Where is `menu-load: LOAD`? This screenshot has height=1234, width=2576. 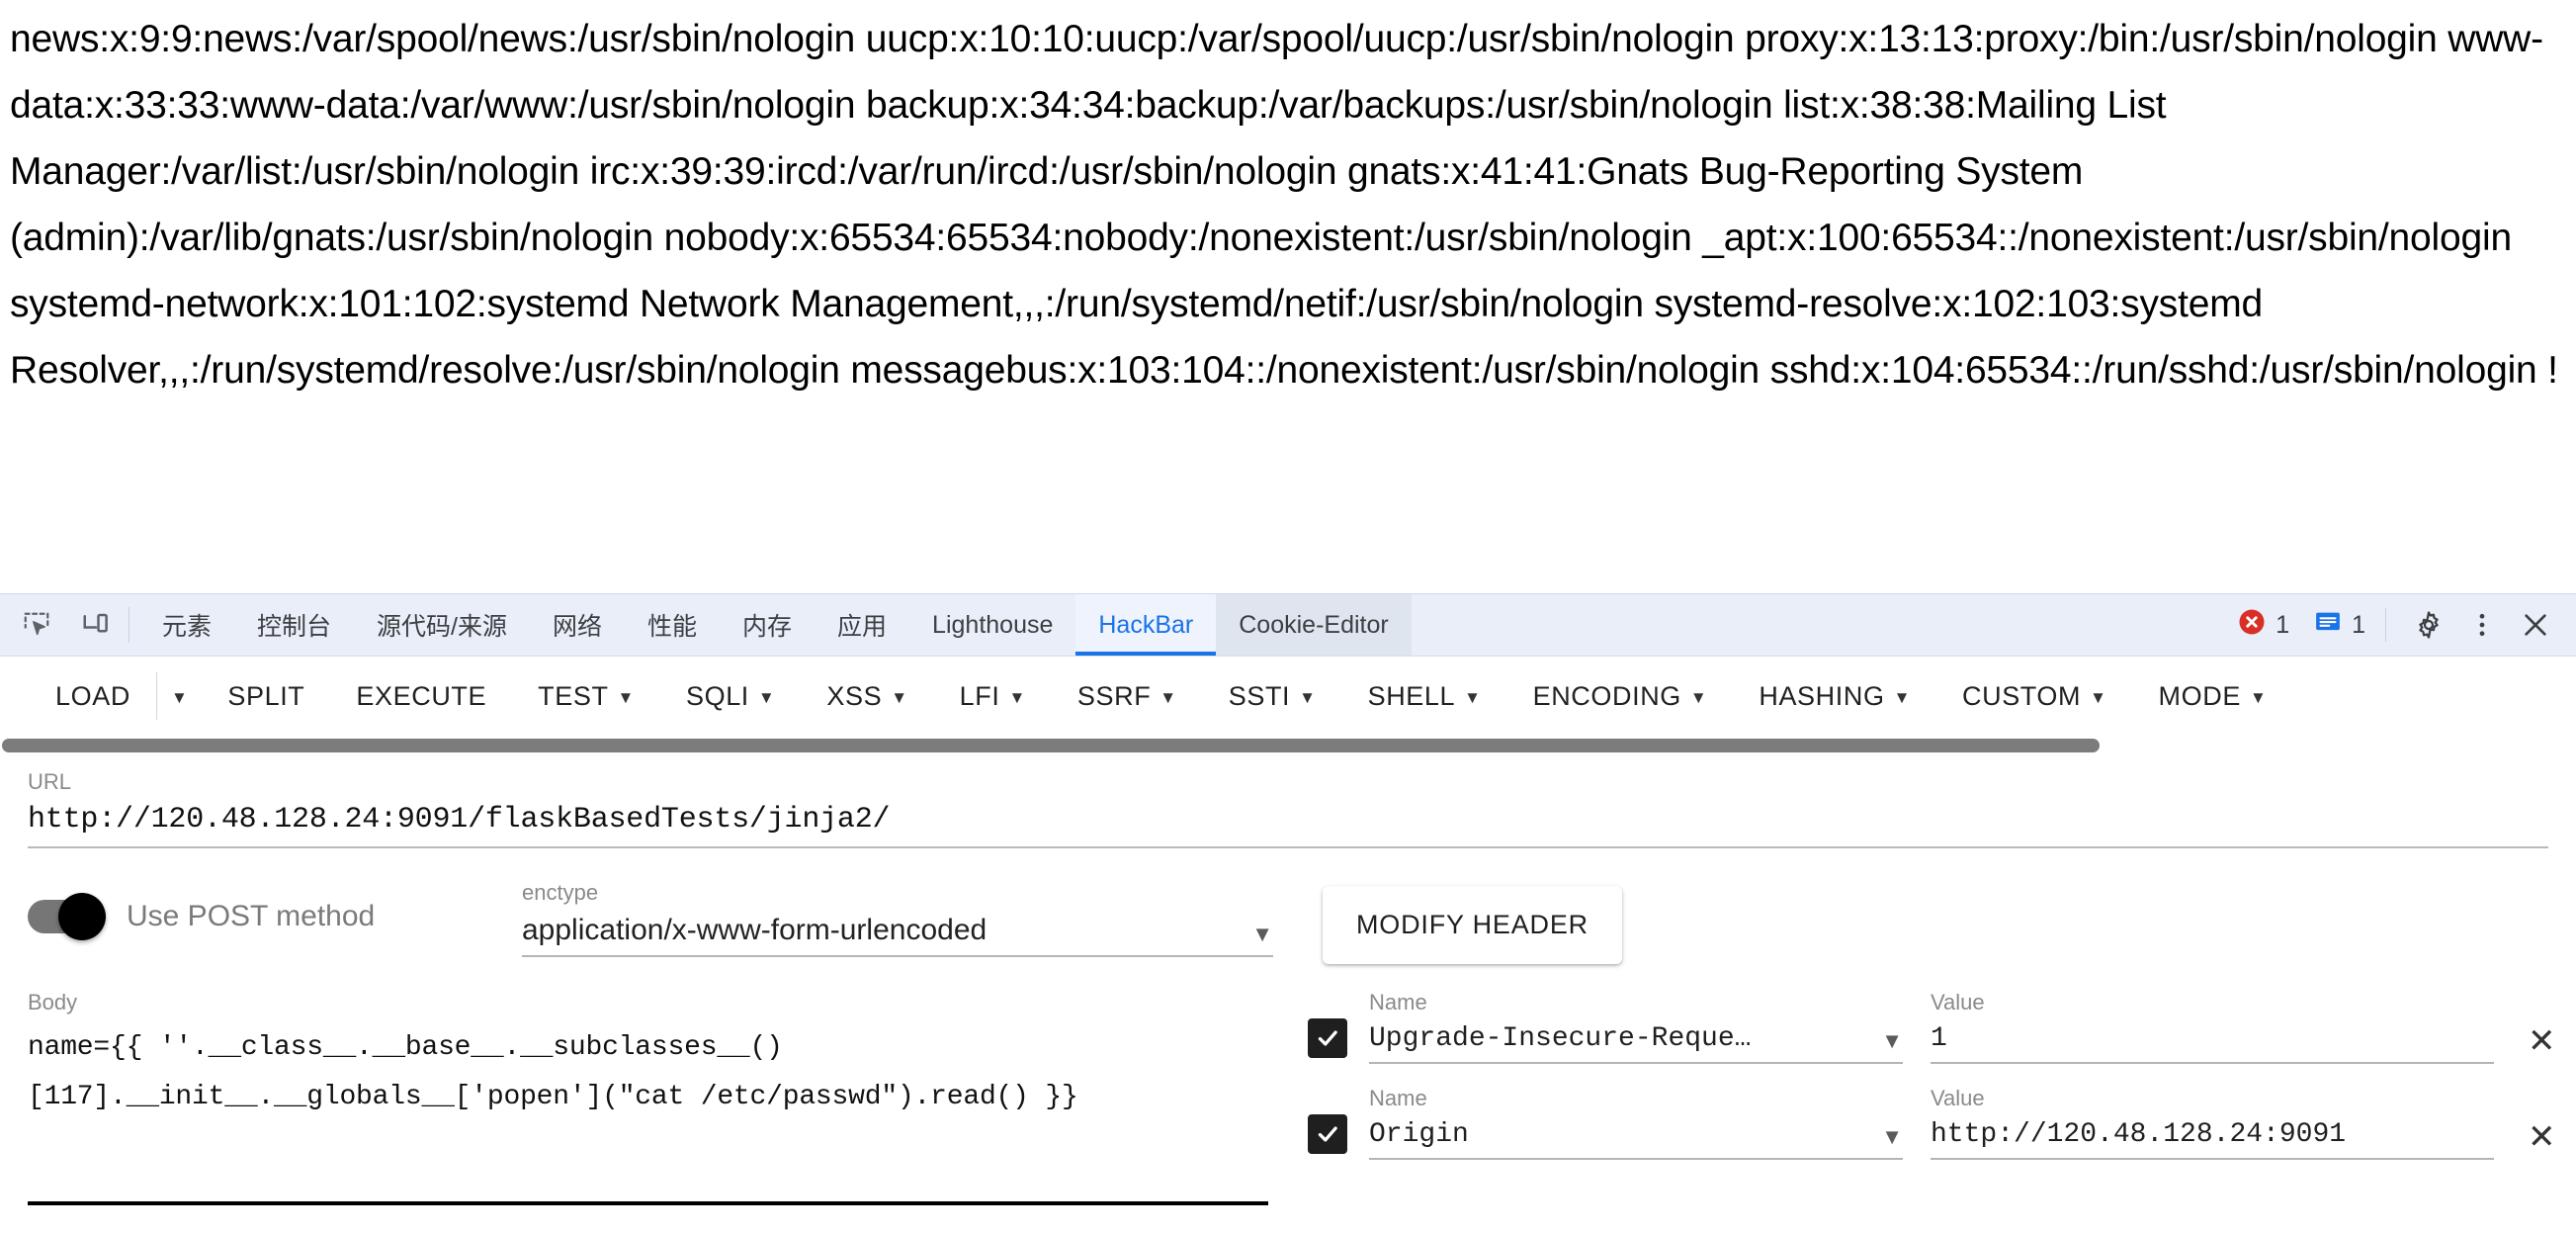
menu-load: LOAD is located at coordinates (93, 696).